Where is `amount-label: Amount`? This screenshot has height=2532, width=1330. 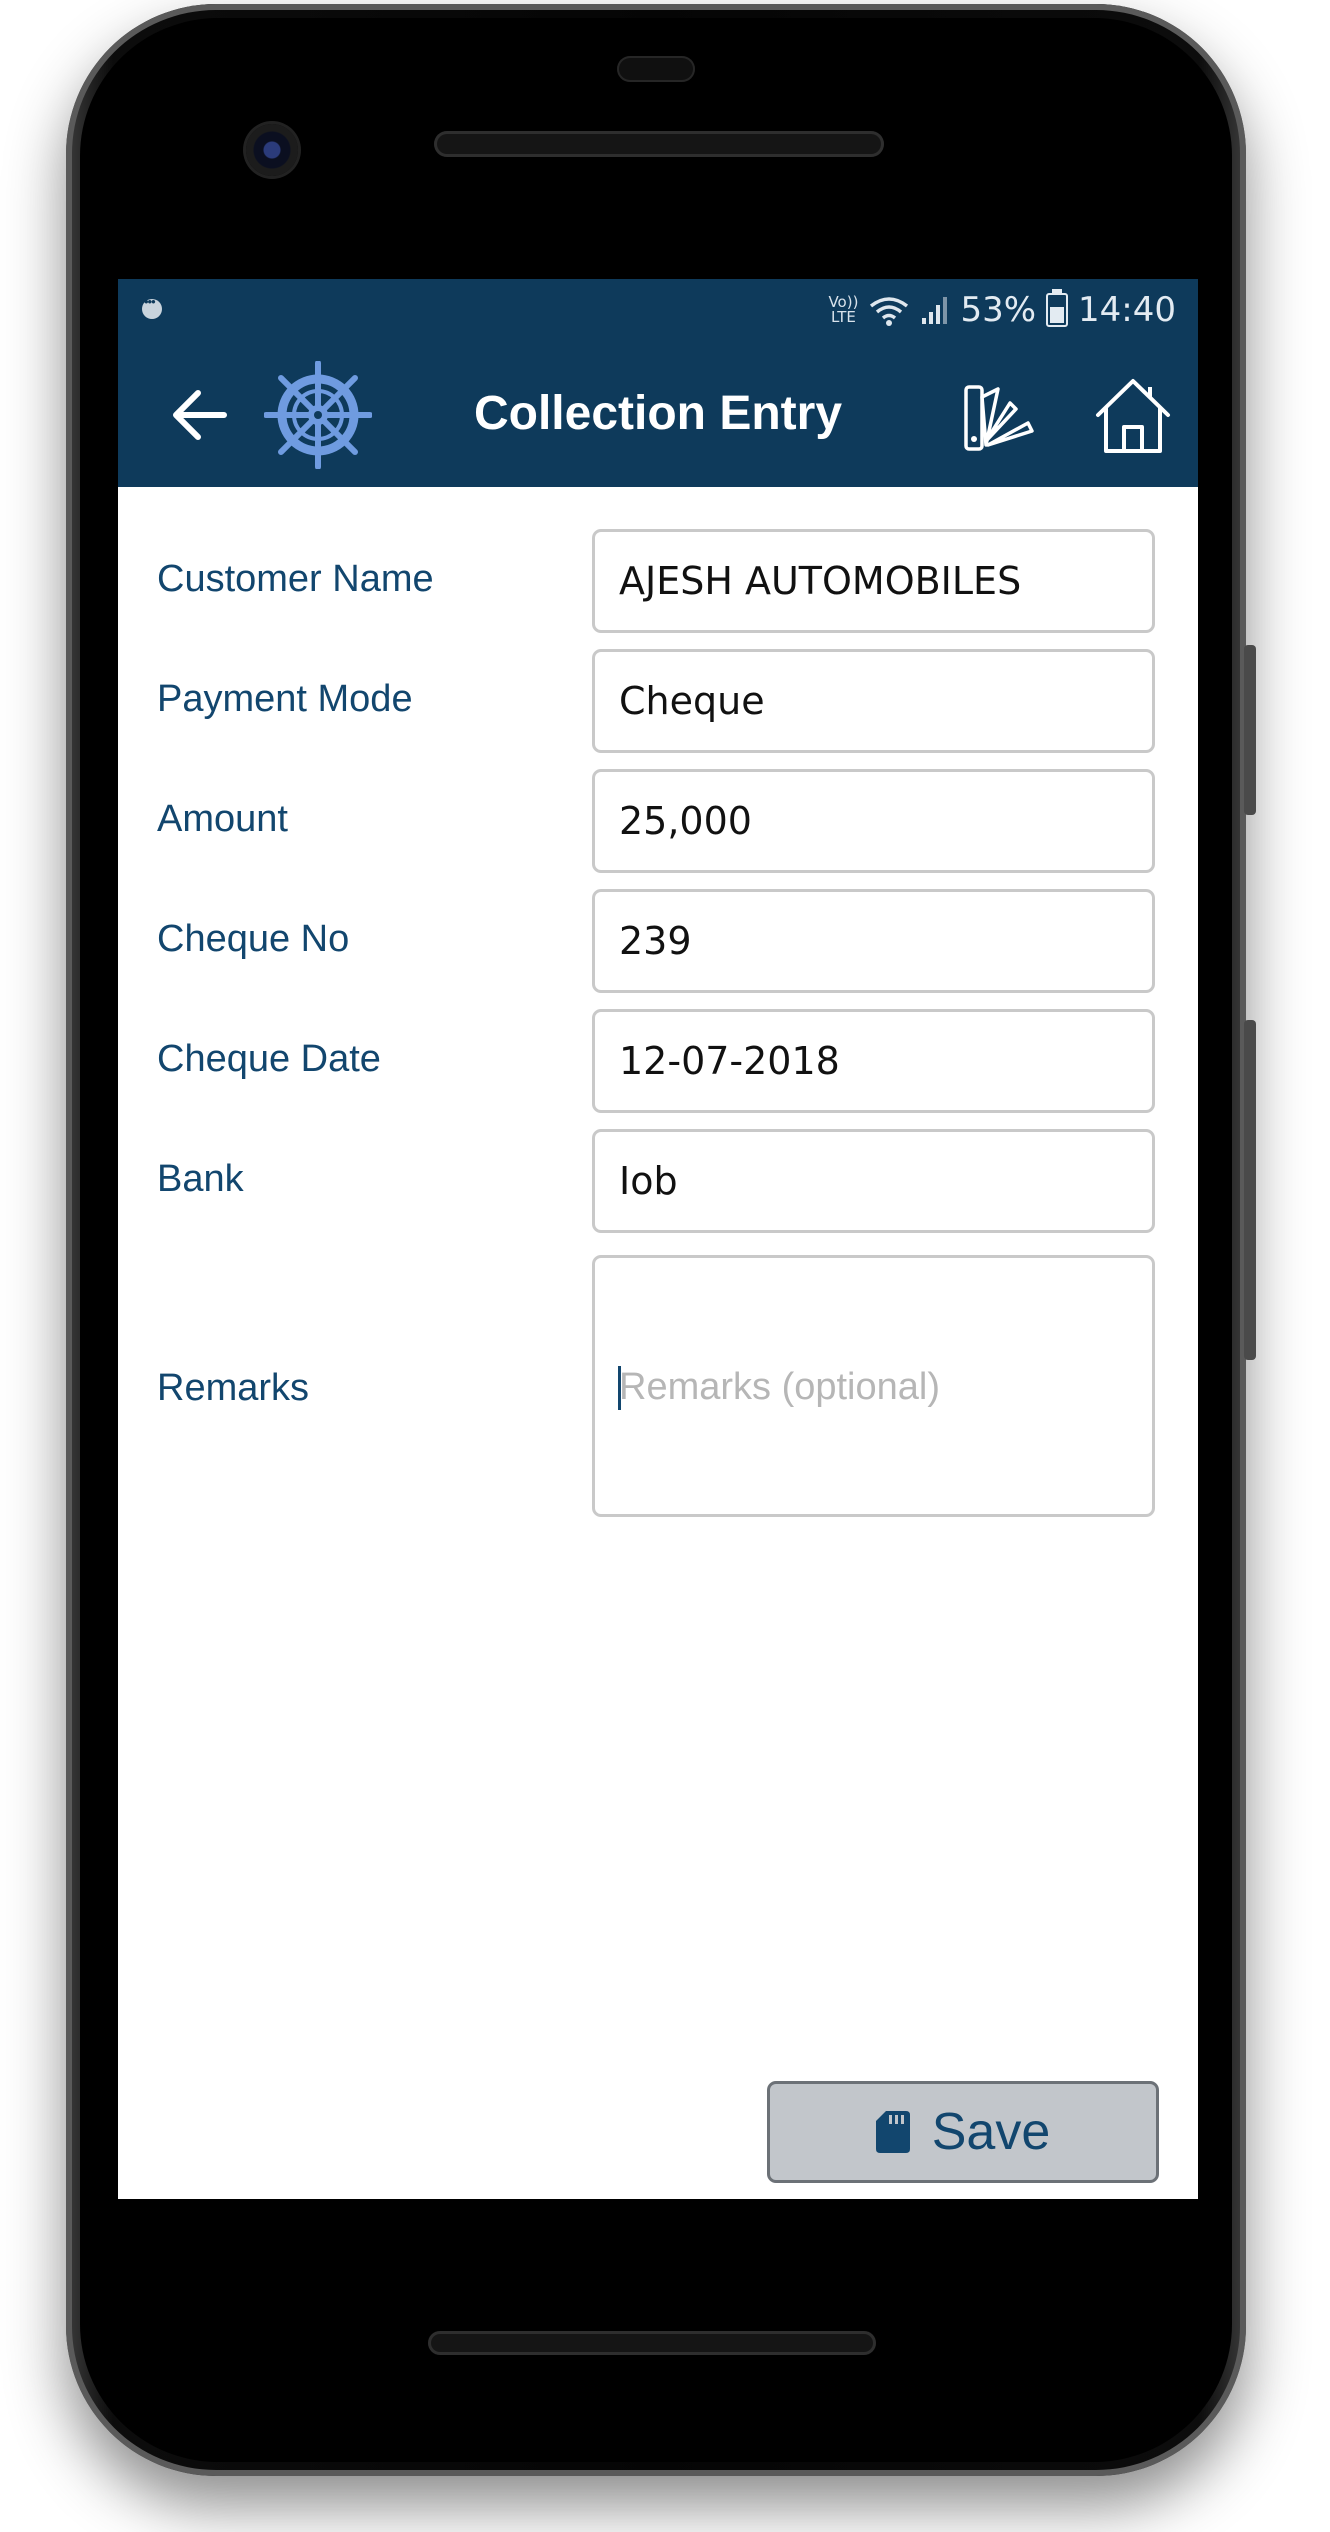 amount-label: Amount is located at coordinates (222, 819).